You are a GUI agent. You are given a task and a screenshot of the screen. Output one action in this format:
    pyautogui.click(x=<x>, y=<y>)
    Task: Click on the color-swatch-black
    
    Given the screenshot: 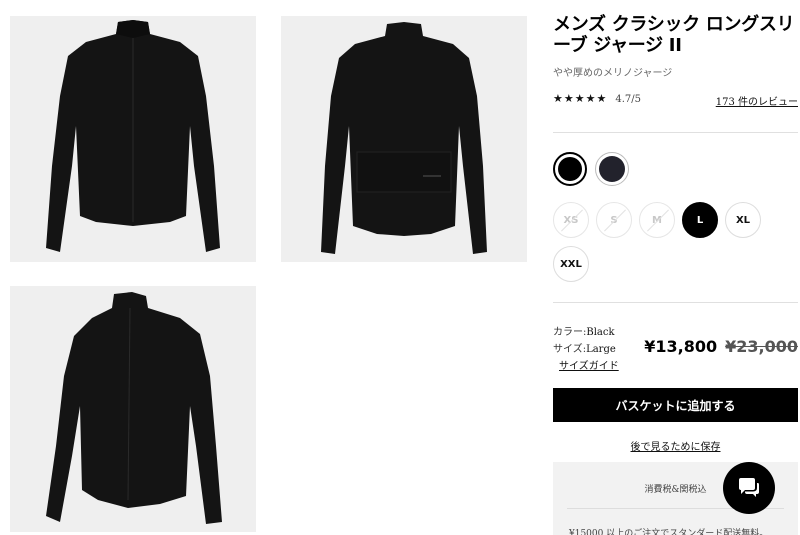 What is the action you would take?
    pyautogui.click(x=570, y=169)
    